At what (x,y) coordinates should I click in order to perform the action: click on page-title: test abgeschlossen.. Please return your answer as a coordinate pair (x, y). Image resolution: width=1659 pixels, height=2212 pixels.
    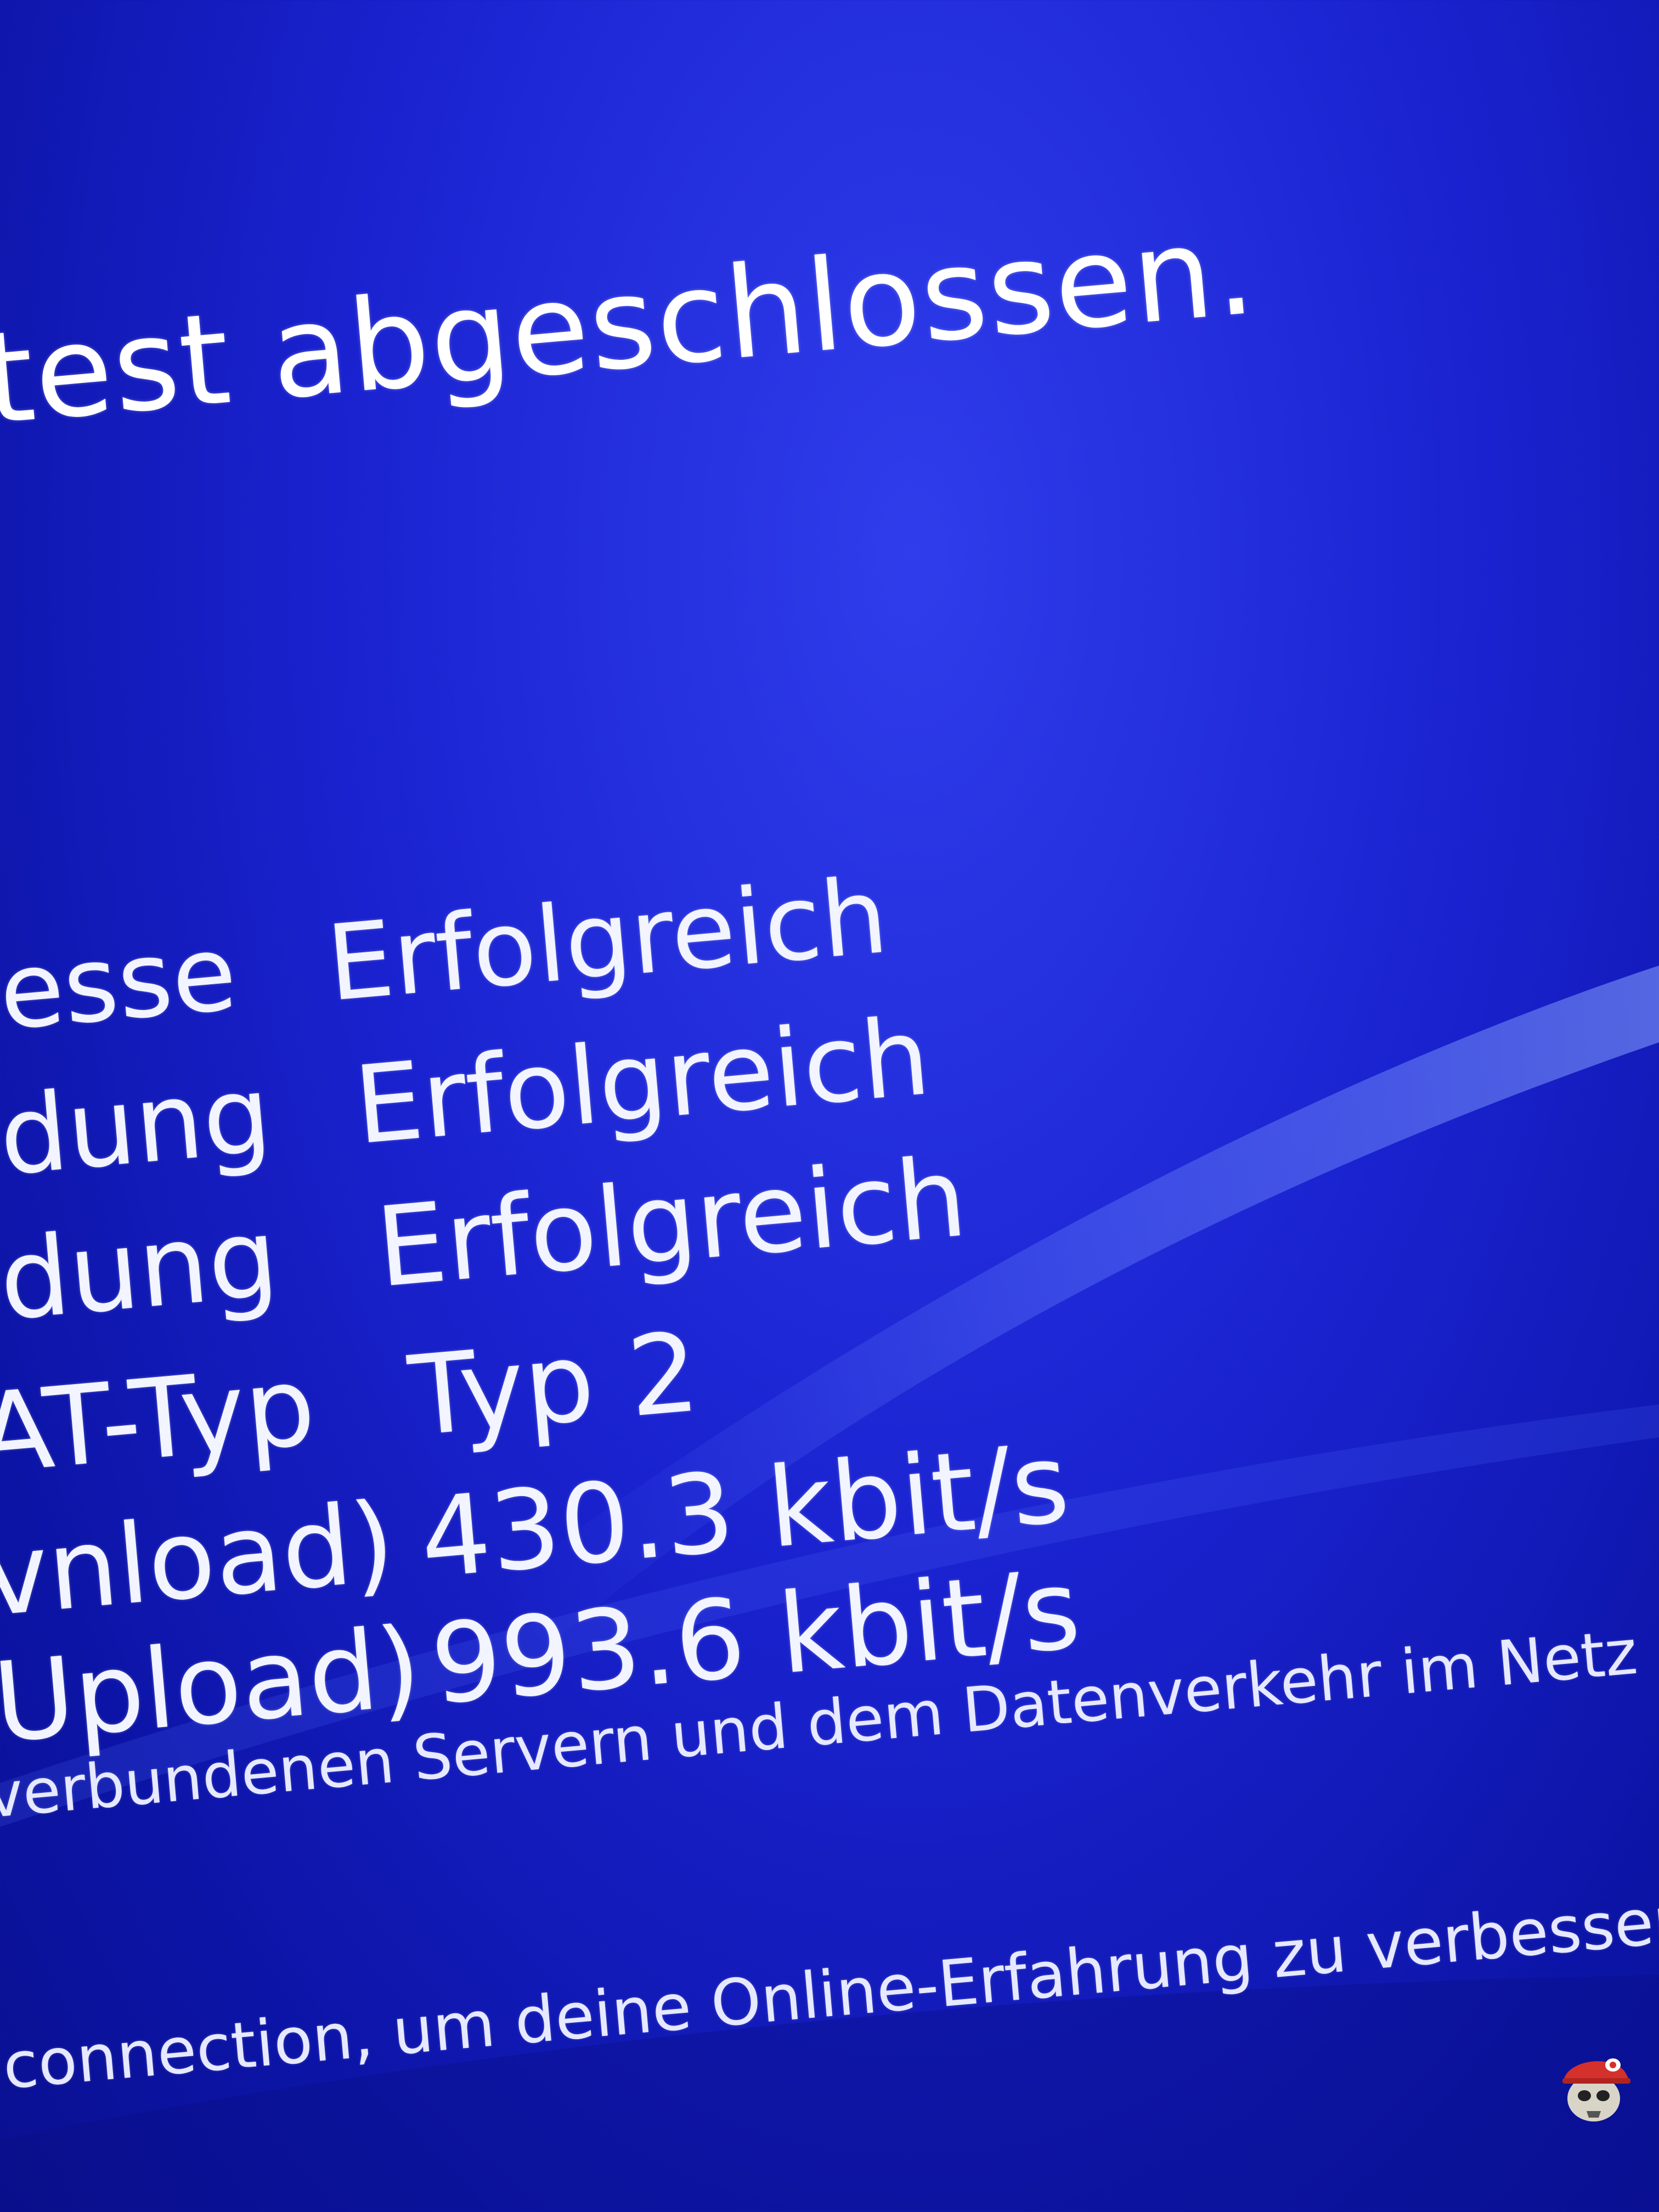
    Looking at the image, I should click on (630, 325).